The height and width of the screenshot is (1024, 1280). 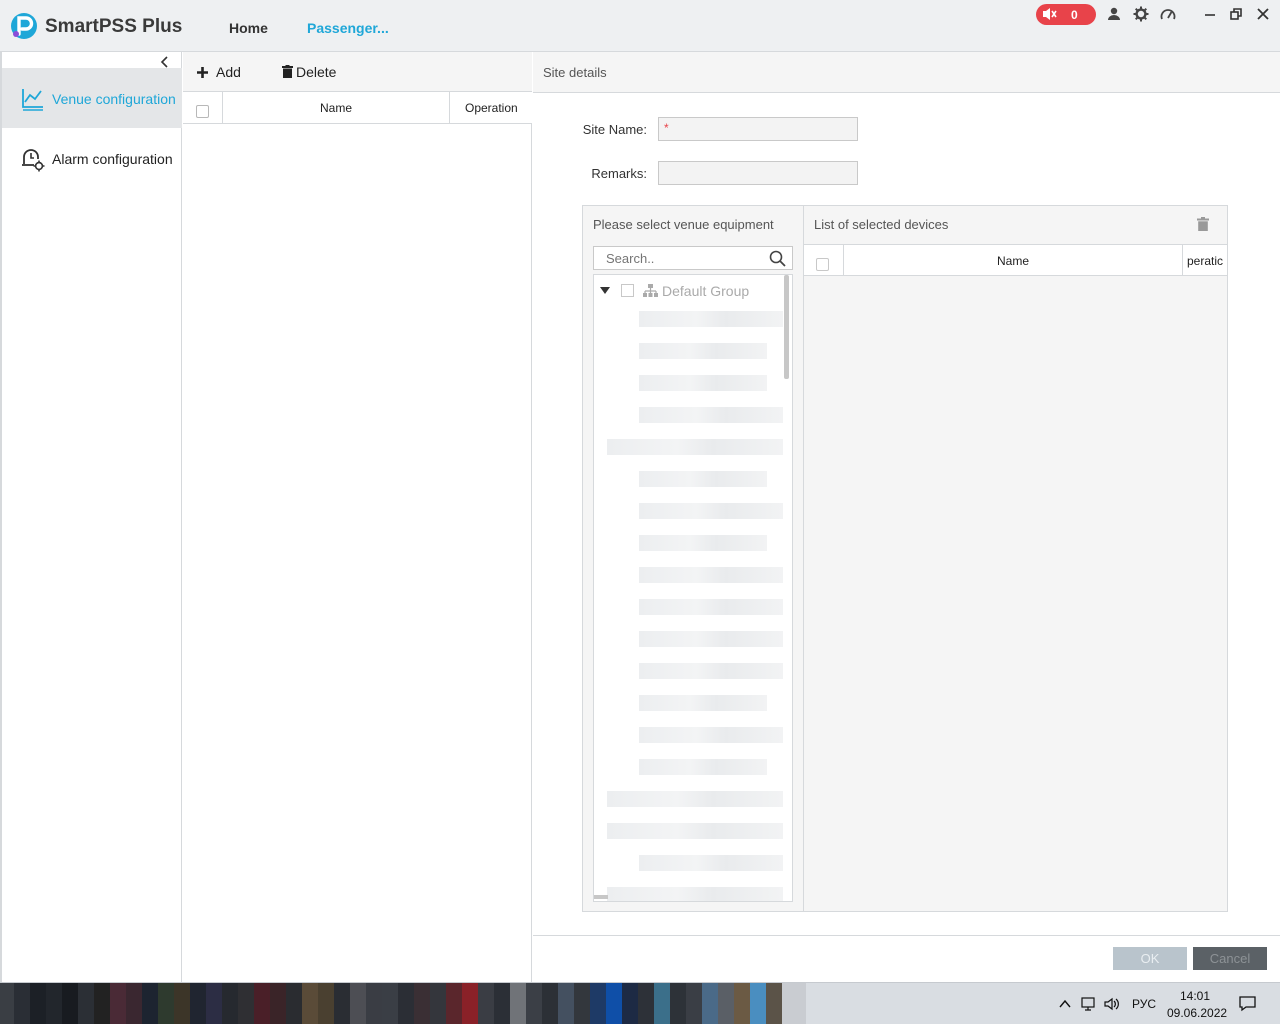 What do you see at coordinates (881, 224) in the screenshot?
I see `selected-devices-title: List of selected devices` at bounding box center [881, 224].